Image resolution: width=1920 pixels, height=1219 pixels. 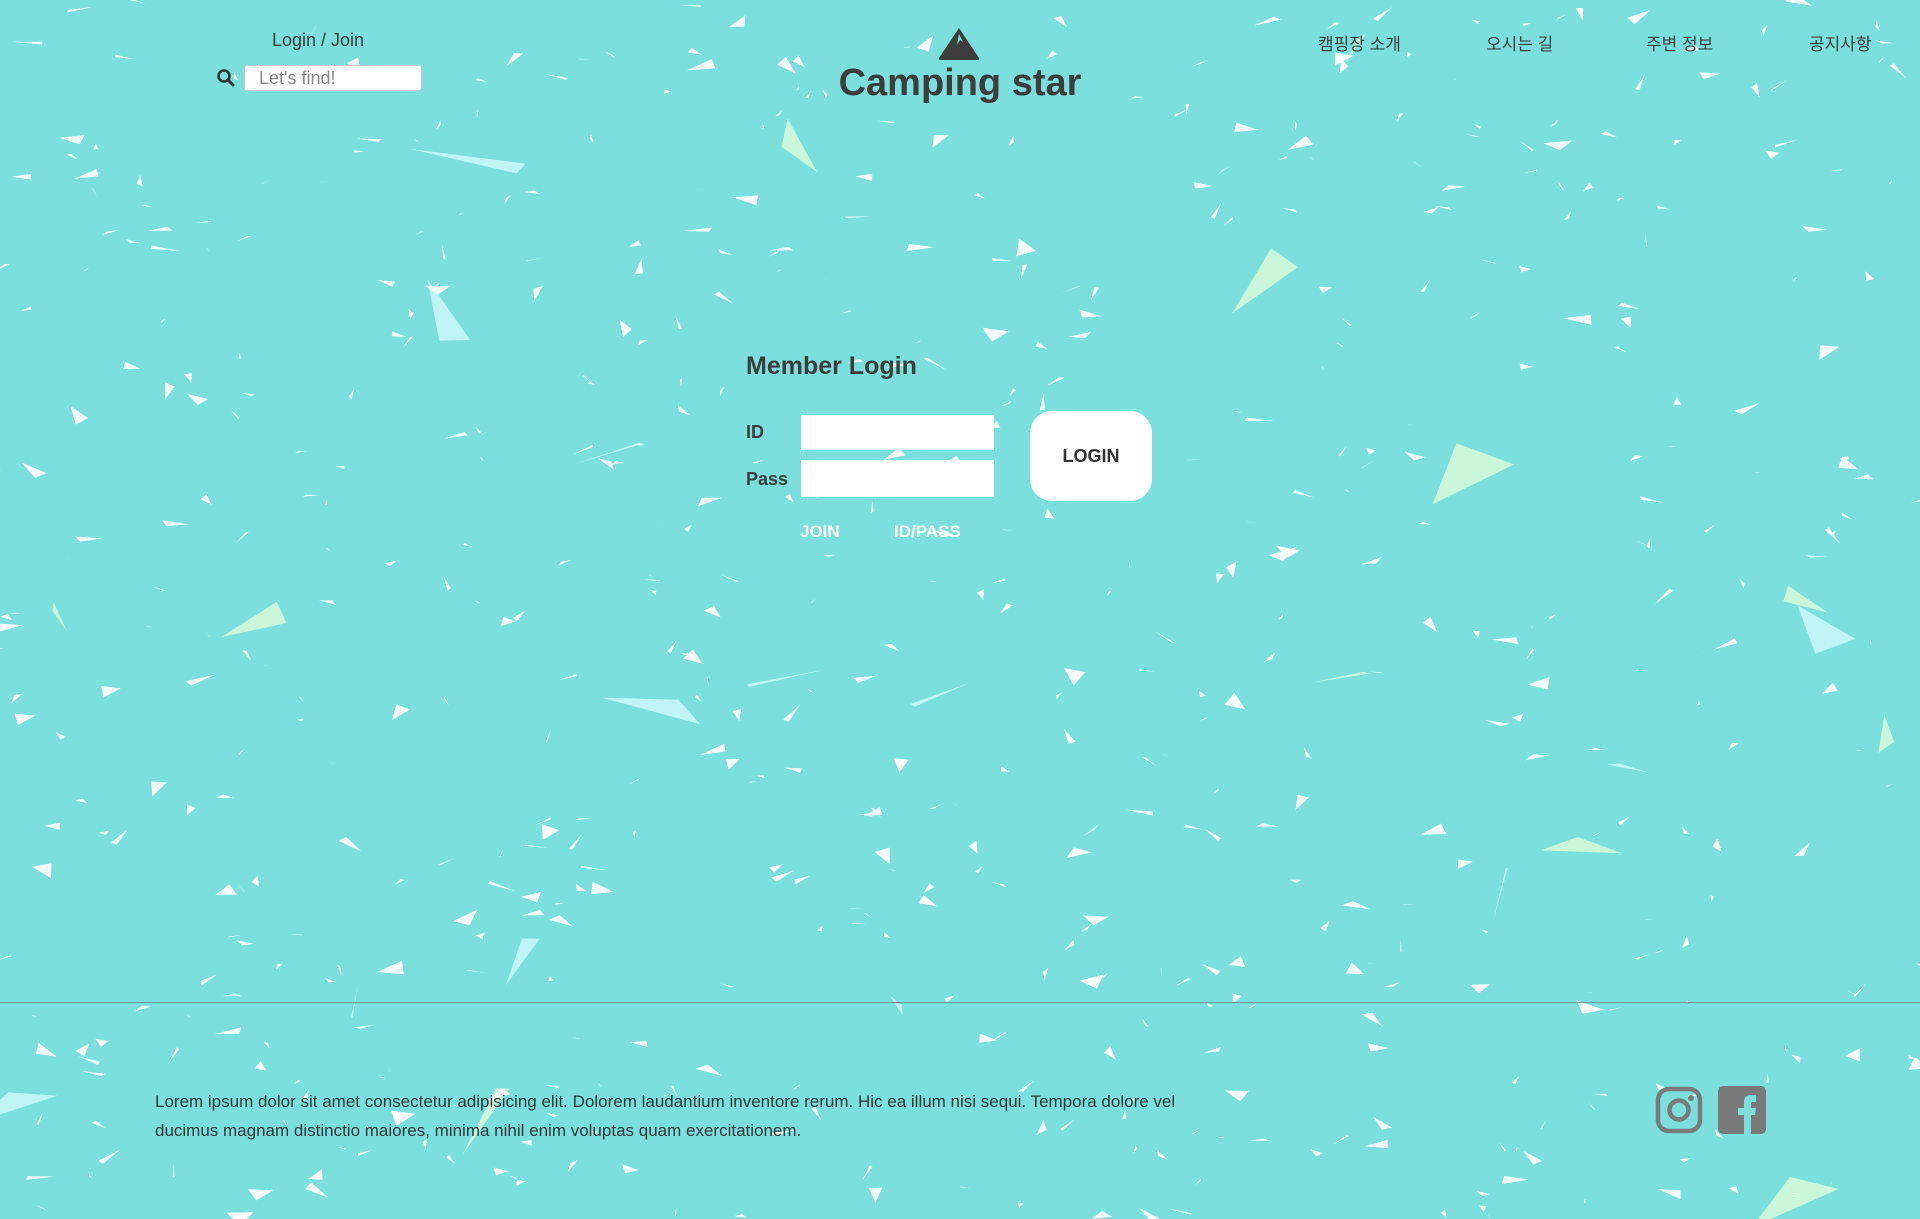 What do you see at coordinates (1840, 42) in the screenshot?
I see `nav-notices: 공지사항` at bounding box center [1840, 42].